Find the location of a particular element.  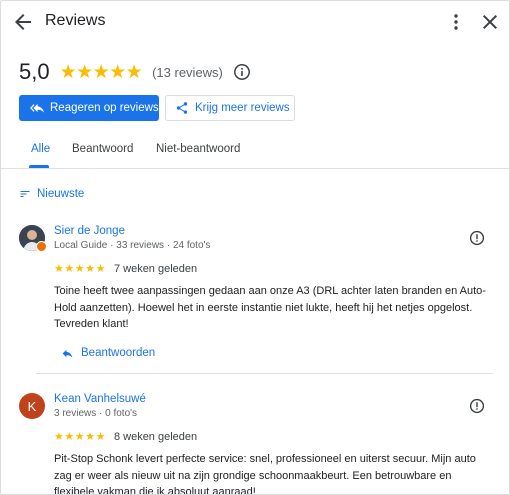

reply-button: Beantwoorden is located at coordinates (108, 353).